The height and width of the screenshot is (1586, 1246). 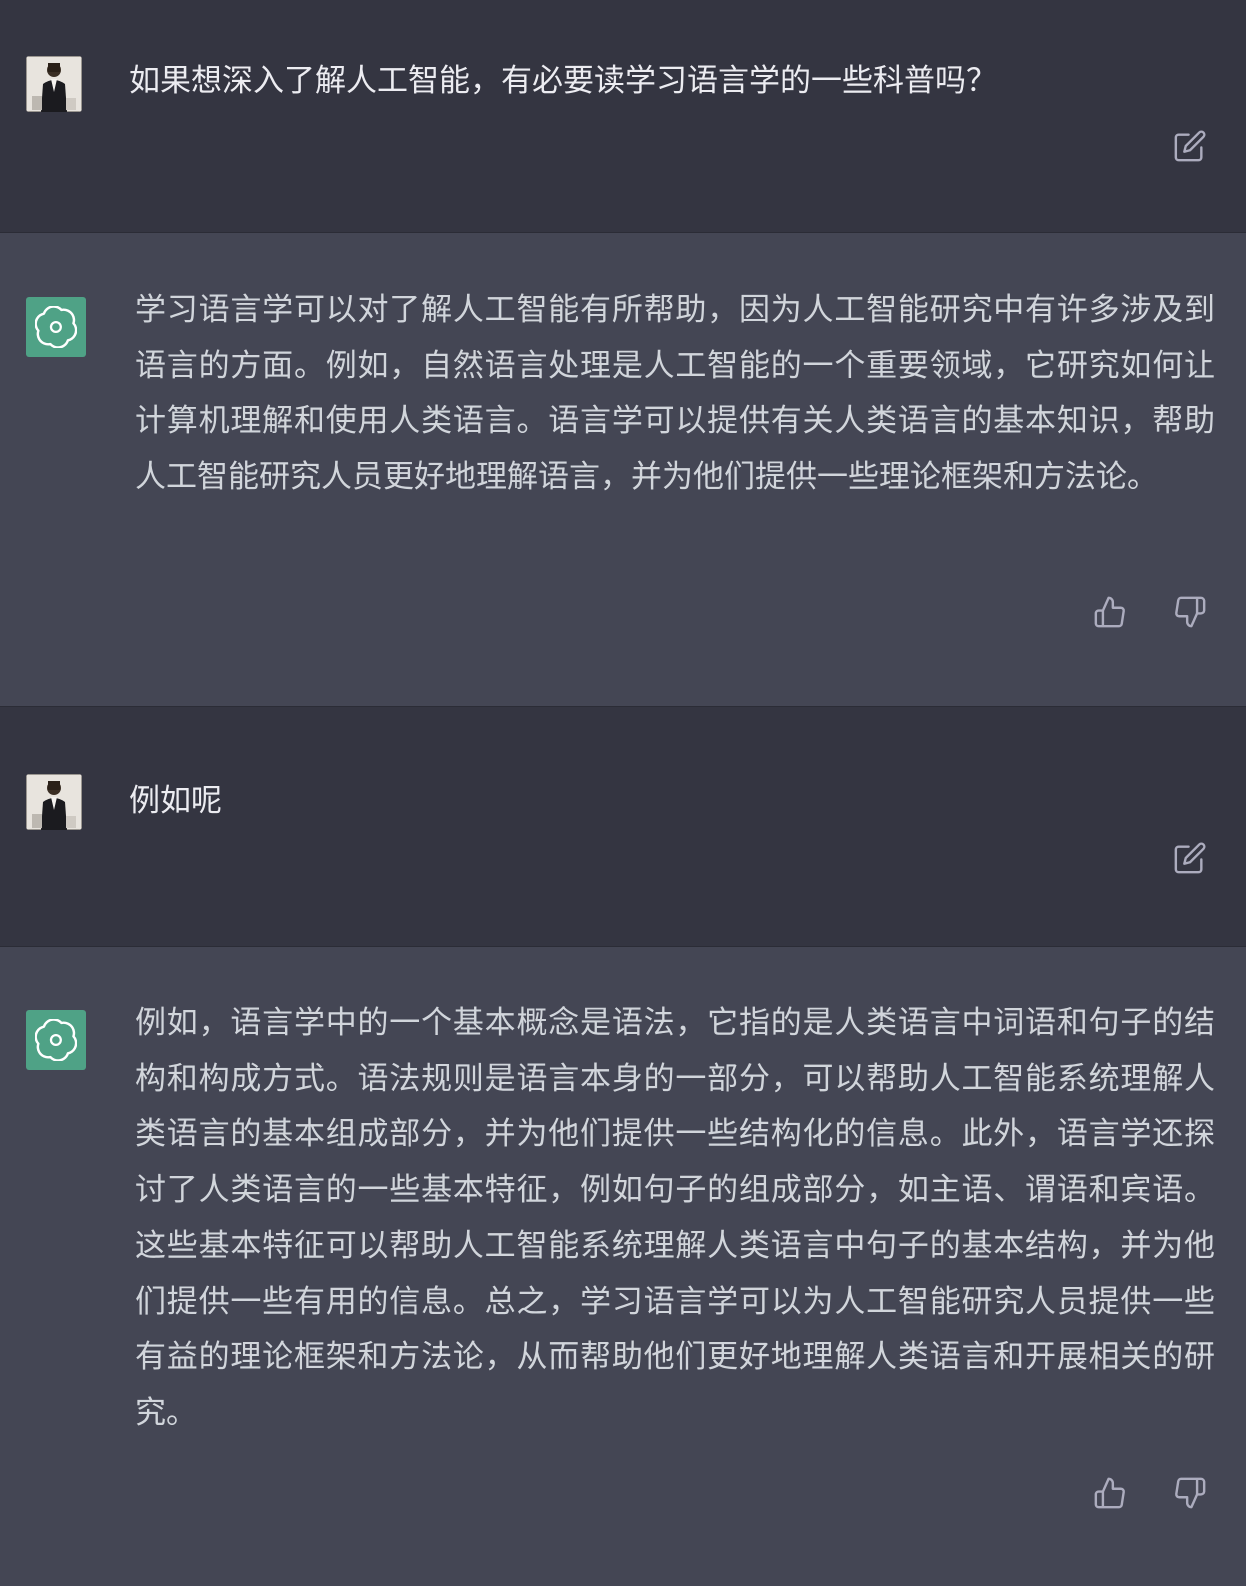 What do you see at coordinates (623, 116) in the screenshot?
I see `user-message: 如果想深入了解人工智能，有必要读学习语言学的一些科普吗？` at bounding box center [623, 116].